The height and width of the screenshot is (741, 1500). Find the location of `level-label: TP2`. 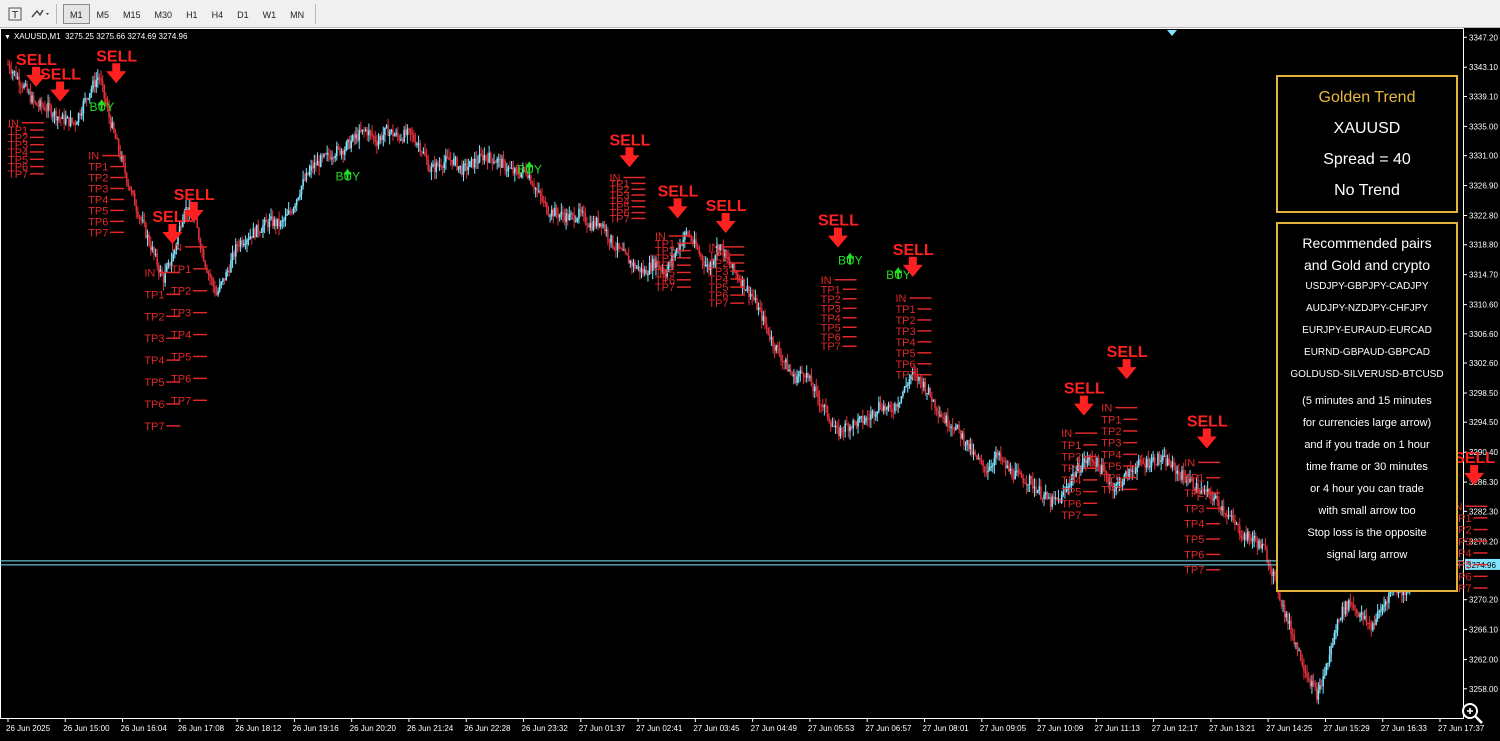

level-label: TP2 is located at coordinates (1194, 494).